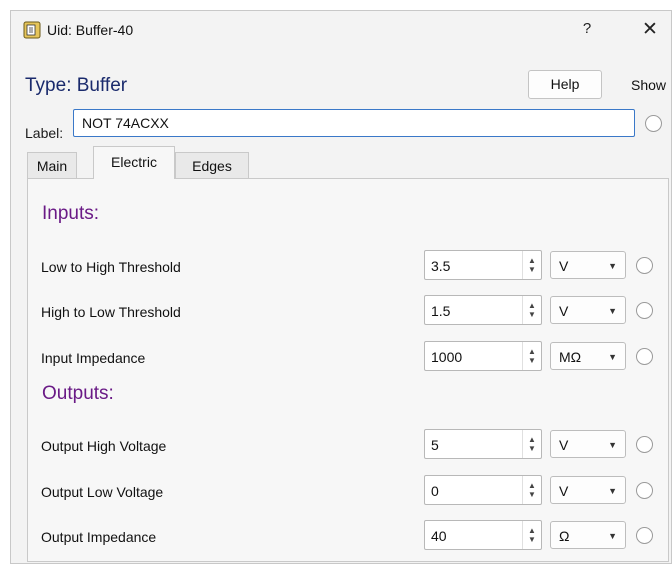 The image size is (672, 568). What do you see at coordinates (483, 356) in the screenshot?
I see `input-impedance-stepper: 1000 ▲▼` at bounding box center [483, 356].